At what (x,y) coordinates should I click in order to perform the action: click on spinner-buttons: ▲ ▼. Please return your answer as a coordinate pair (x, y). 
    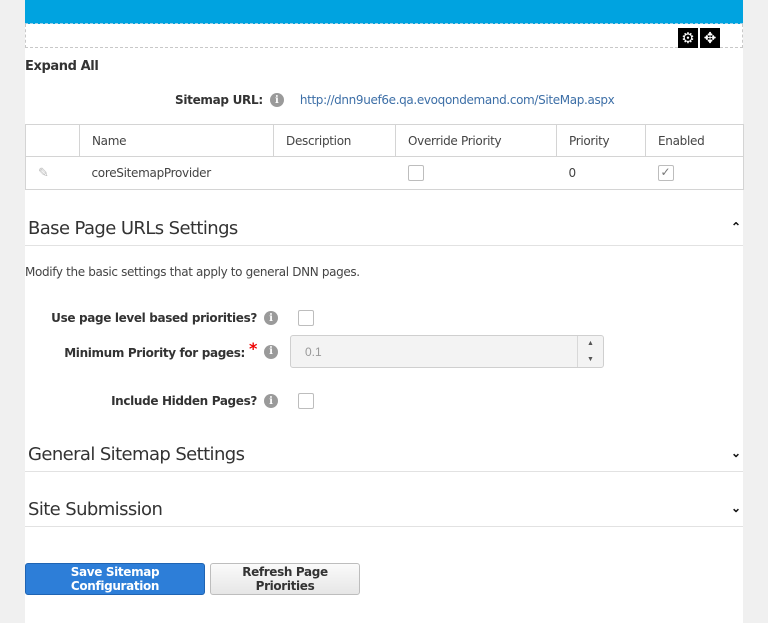
    Looking at the image, I should click on (590, 351).